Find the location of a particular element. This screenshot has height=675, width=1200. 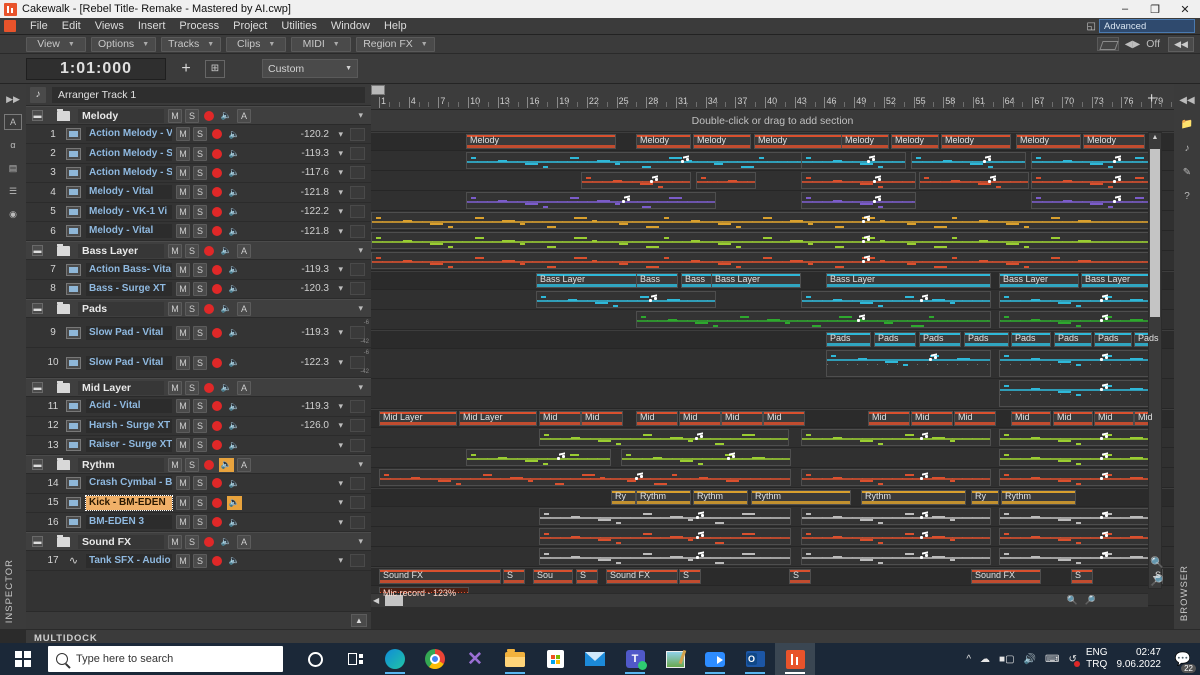

track-row-17: 17 ∿ Tank SFX - Audio M S 🔈 ▾ is located at coordinates (198, 561).